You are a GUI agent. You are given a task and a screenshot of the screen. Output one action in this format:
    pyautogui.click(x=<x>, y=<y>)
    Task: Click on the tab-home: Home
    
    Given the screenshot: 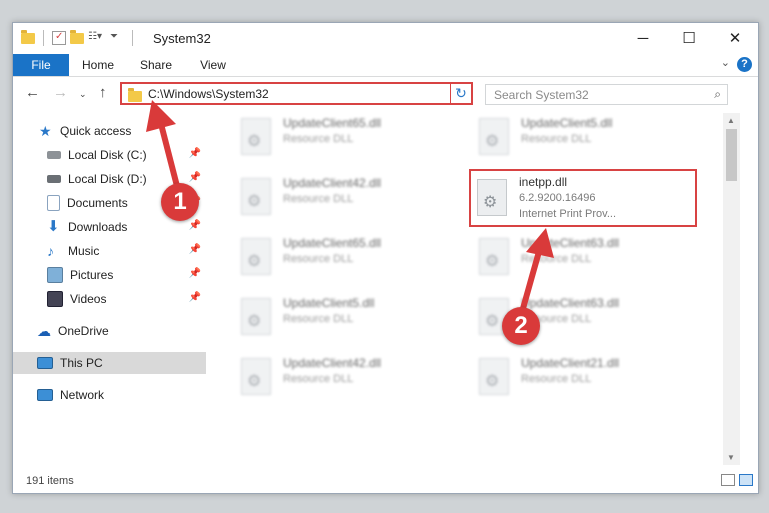 What is the action you would take?
    pyautogui.click(x=98, y=65)
    